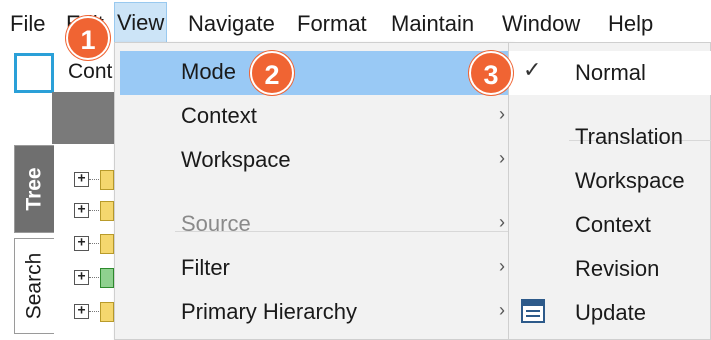 The image size is (711, 340). Describe the element at coordinates (630, 24) in the screenshot. I see `menu-help: Help` at that location.